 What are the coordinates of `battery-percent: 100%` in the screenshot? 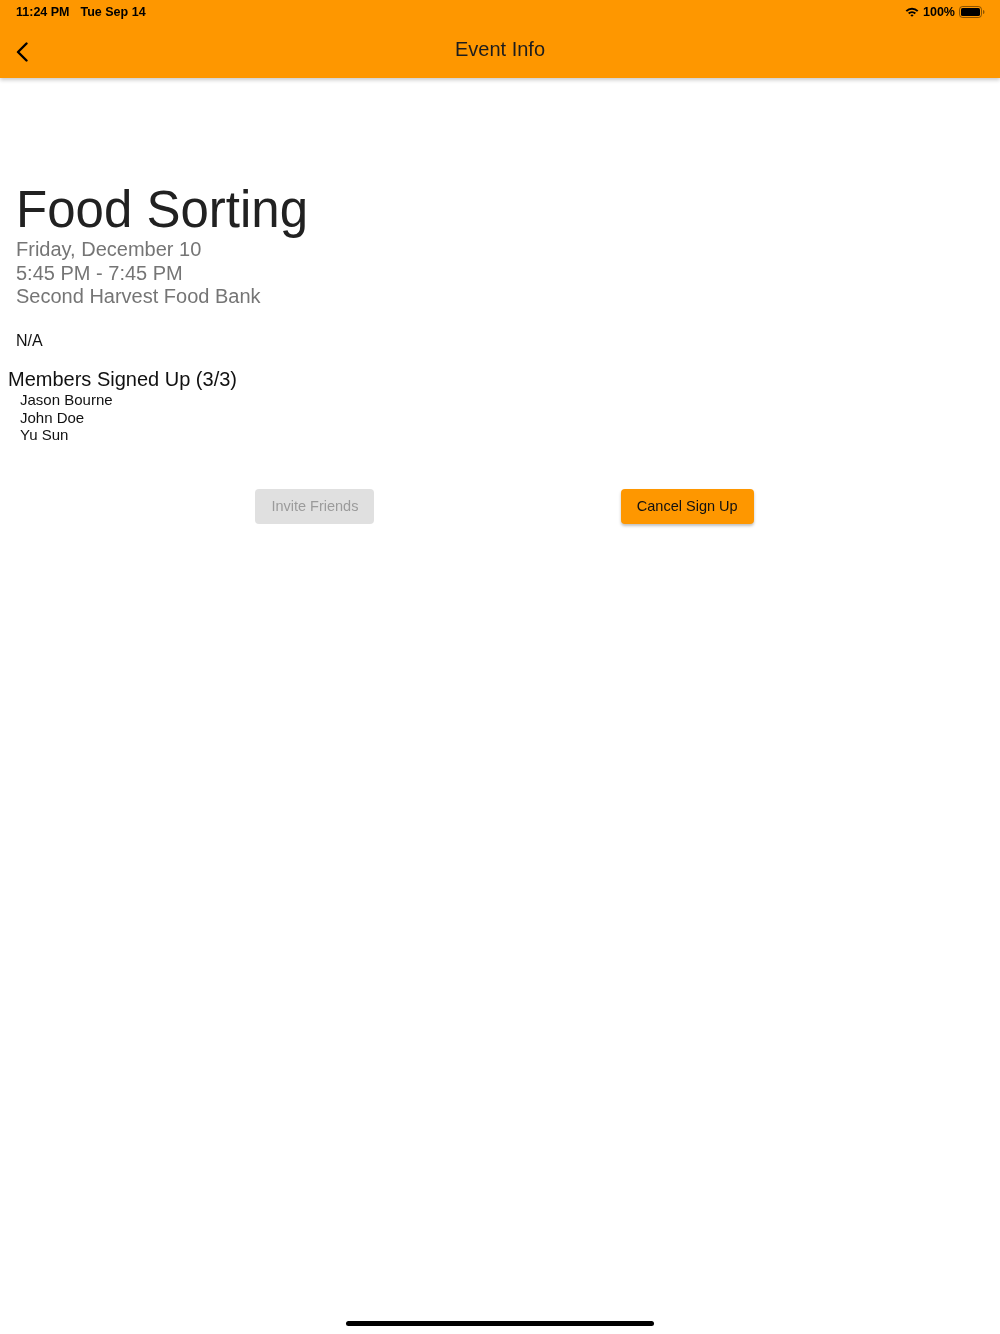 It's located at (939, 12).